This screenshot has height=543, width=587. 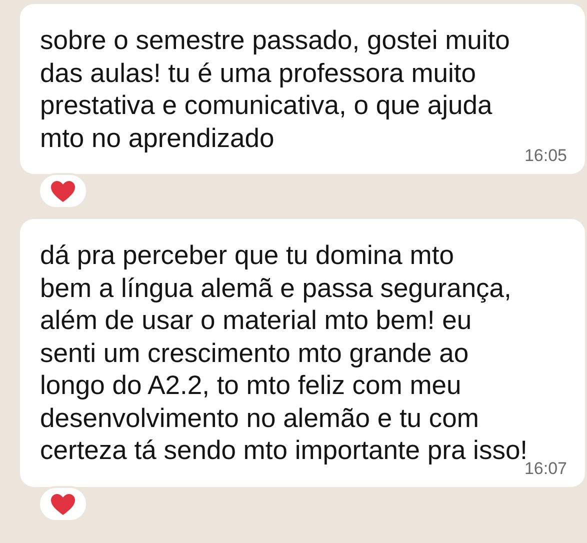 I want to click on message-time: 16:05, so click(x=545, y=156).